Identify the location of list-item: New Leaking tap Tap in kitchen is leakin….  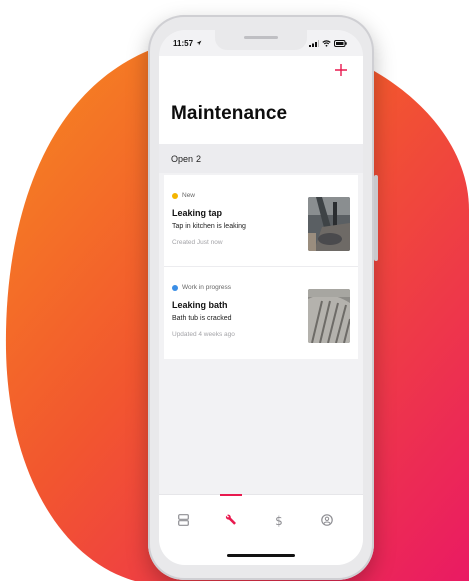
(261, 221).